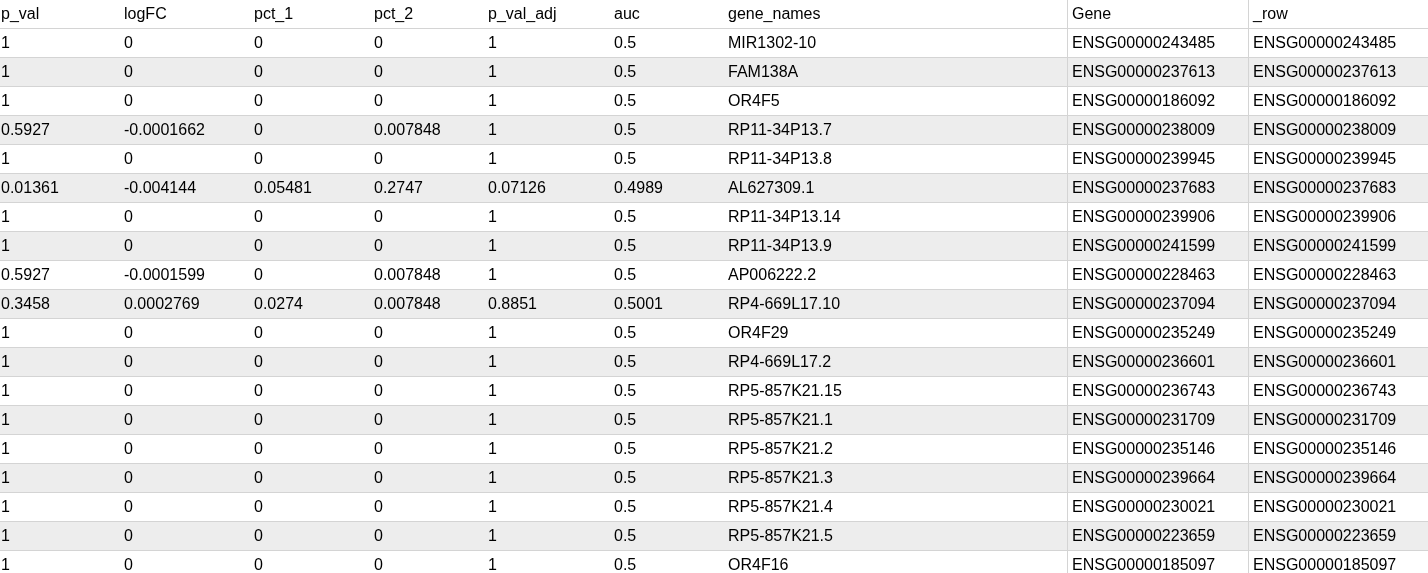 The width and height of the screenshot is (1428, 573). What do you see at coordinates (1338, 507) in the screenshot?
I see `table-cell: ENSG00000230021` at bounding box center [1338, 507].